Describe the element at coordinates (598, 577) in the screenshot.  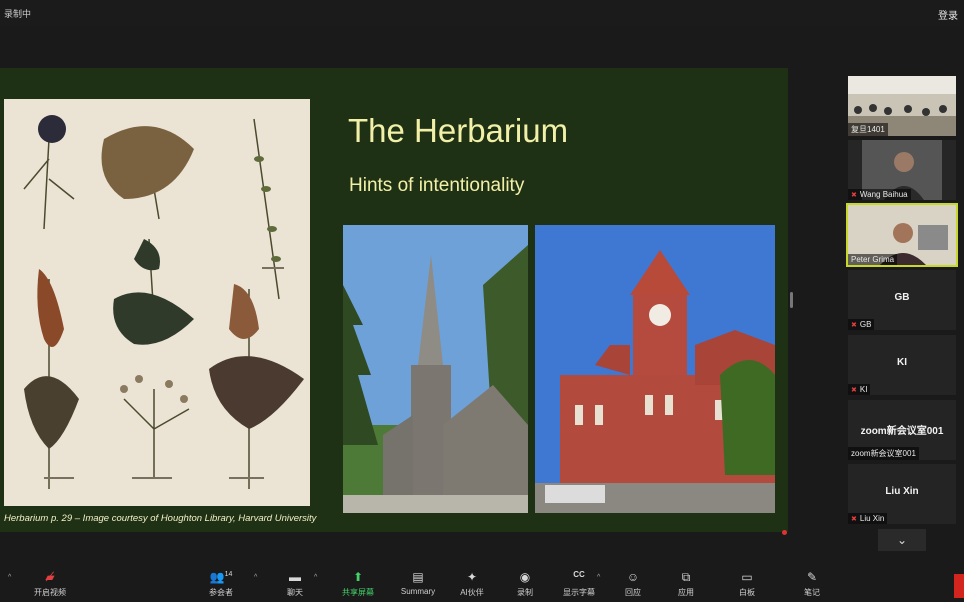
I see `captions-options-caret: ^` at that location.